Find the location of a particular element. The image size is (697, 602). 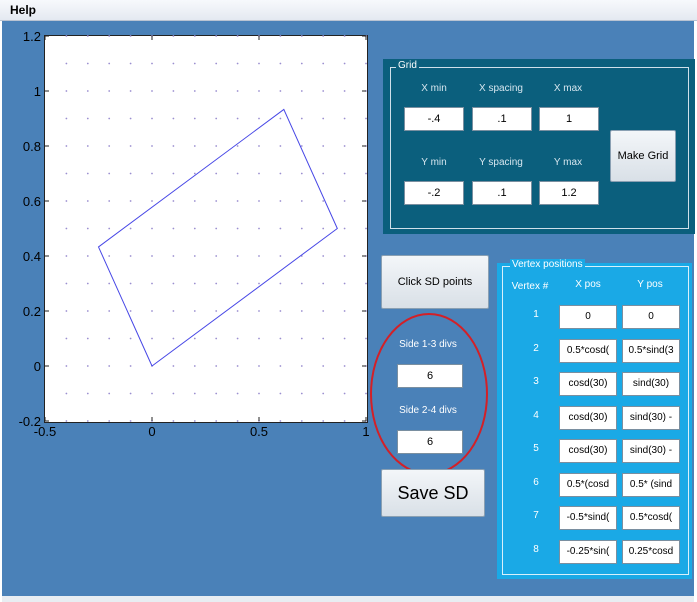

yspacing-field: .1 is located at coordinates (502, 193).